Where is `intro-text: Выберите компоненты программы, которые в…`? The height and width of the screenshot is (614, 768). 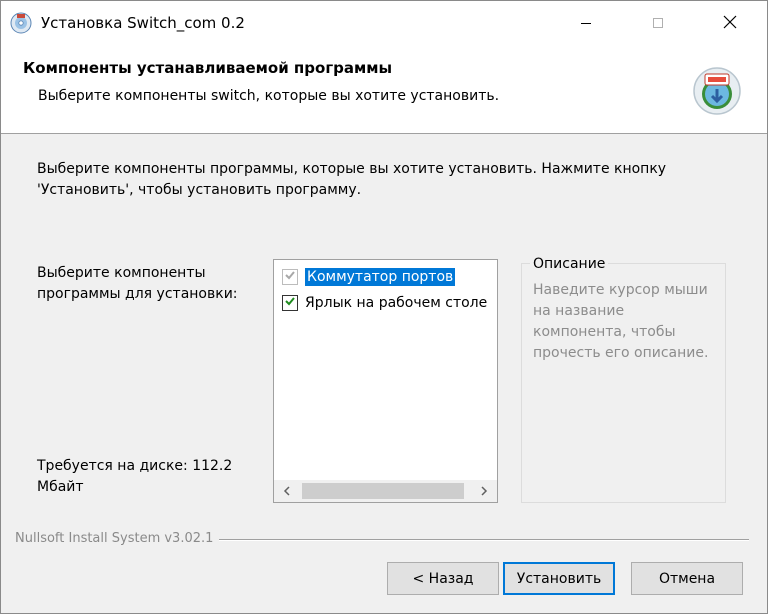 intro-text: Выберите компоненты программы, которые в… is located at coordinates (352, 179).